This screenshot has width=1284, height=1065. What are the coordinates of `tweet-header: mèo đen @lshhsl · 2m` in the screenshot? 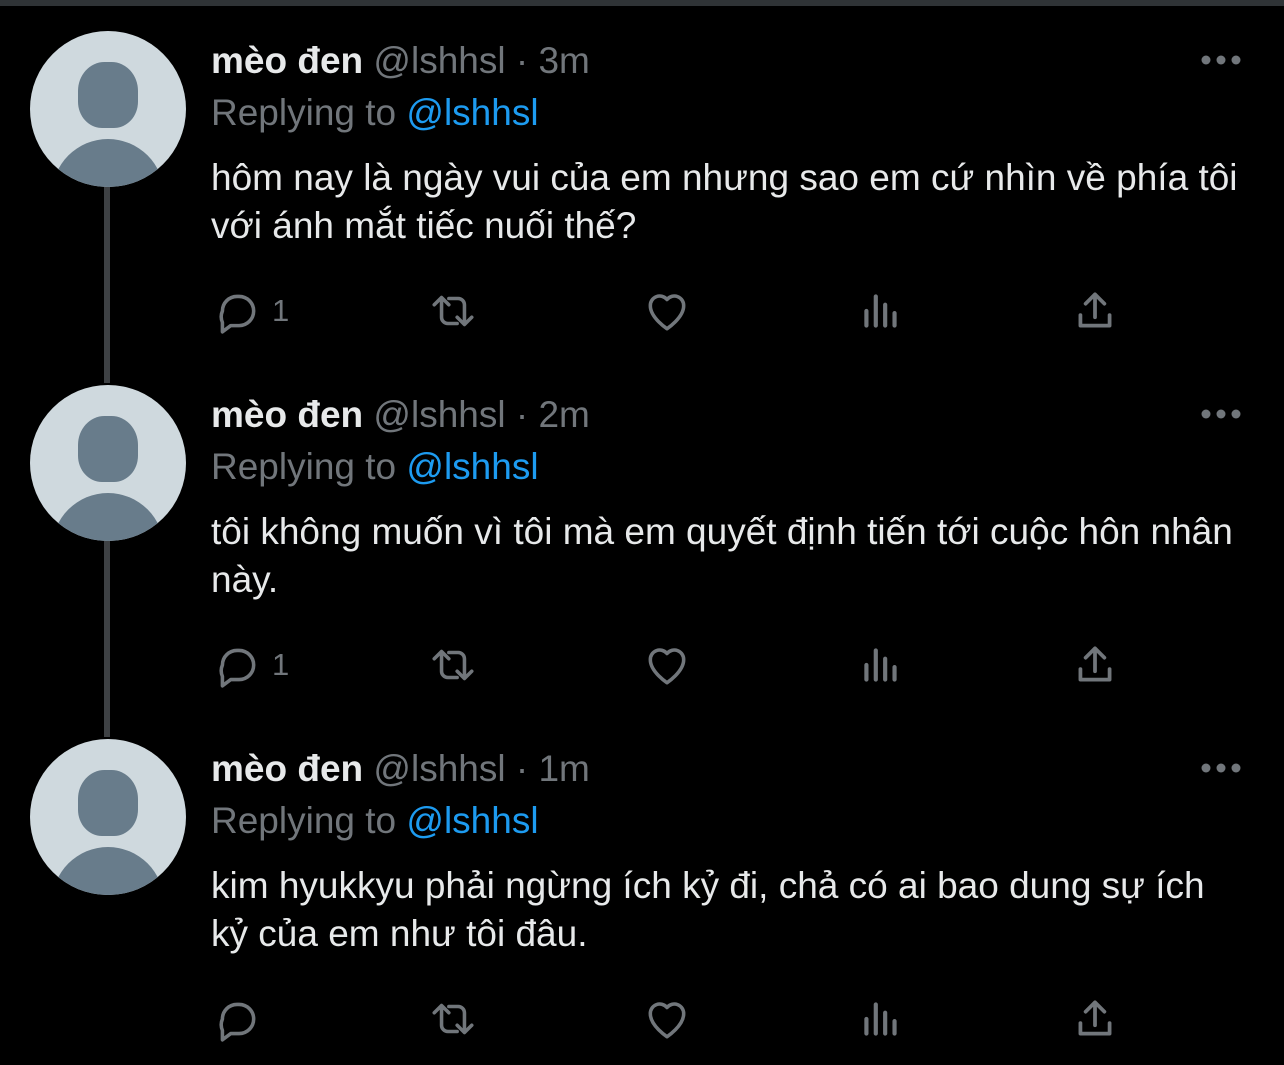 It's located at (400, 415).